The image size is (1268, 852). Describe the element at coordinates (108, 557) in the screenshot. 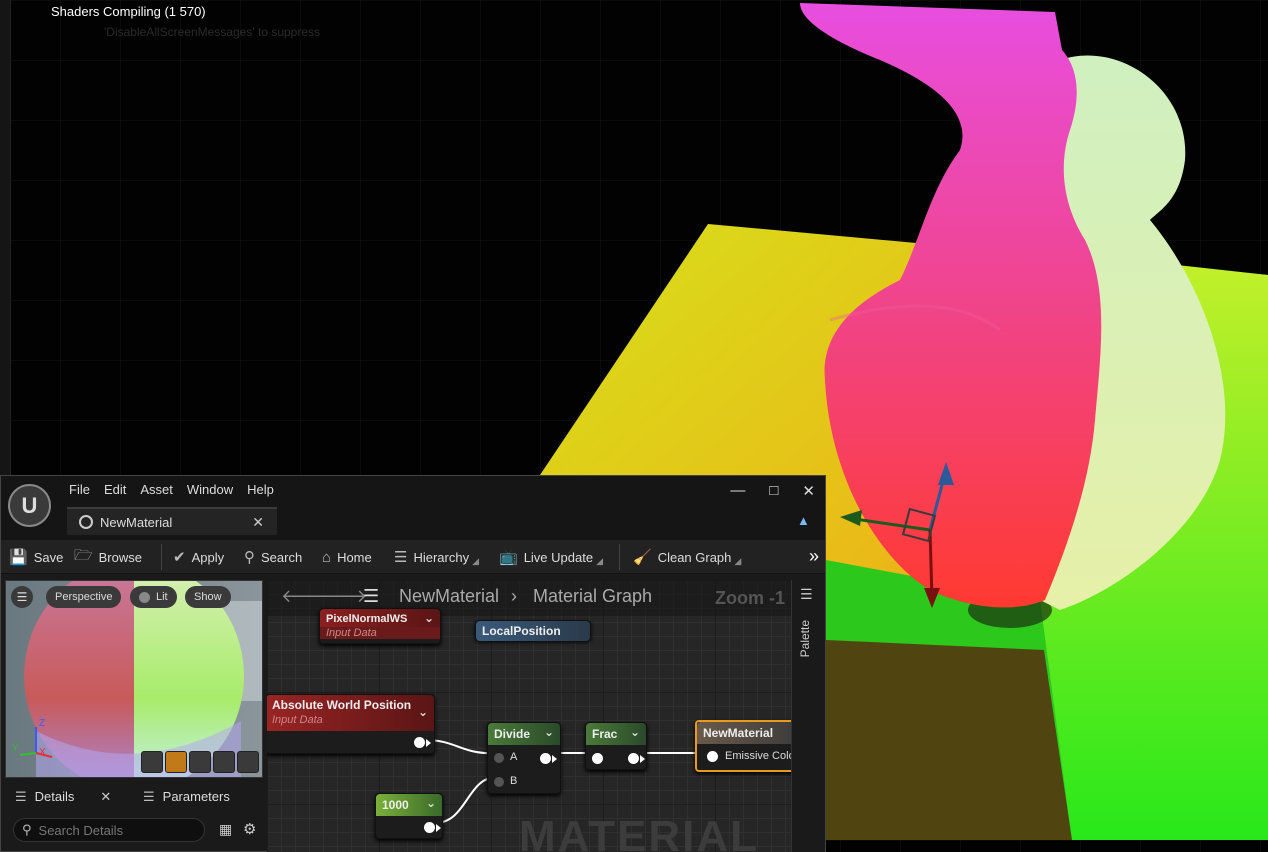

I see `browse-button: 🗁 Browse` at that location.